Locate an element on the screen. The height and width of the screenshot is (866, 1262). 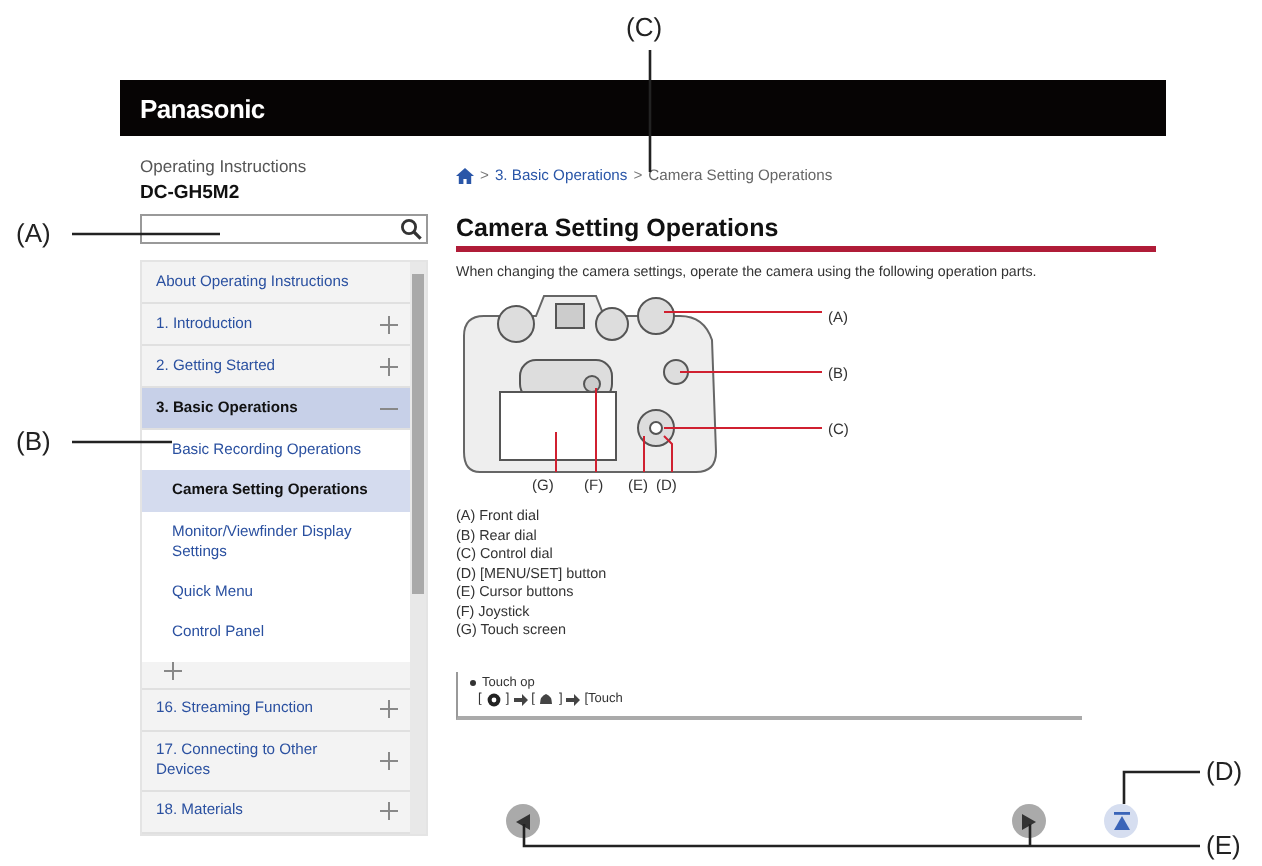
gear-icon is located at coordinates (493, 699).